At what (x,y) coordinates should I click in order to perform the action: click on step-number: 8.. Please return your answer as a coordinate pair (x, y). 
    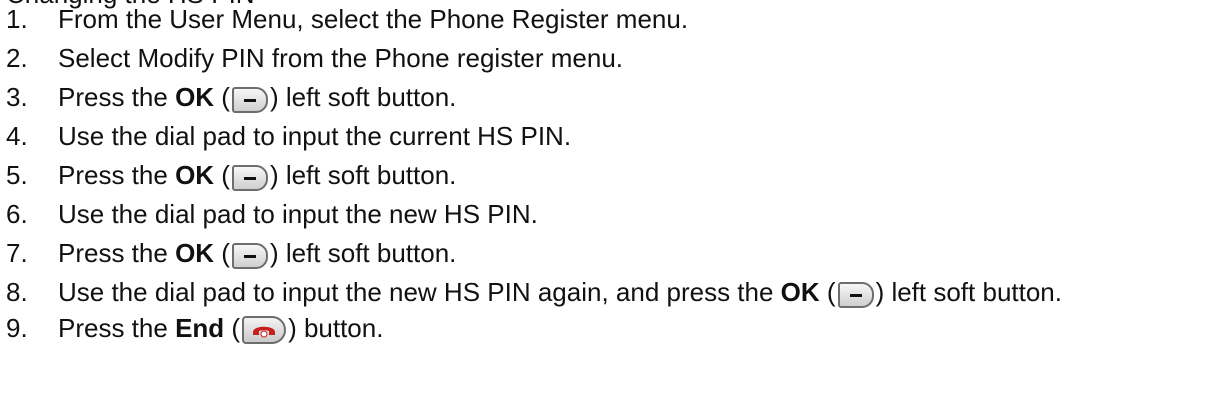
    Looking at the image, I should click on (17, 292).